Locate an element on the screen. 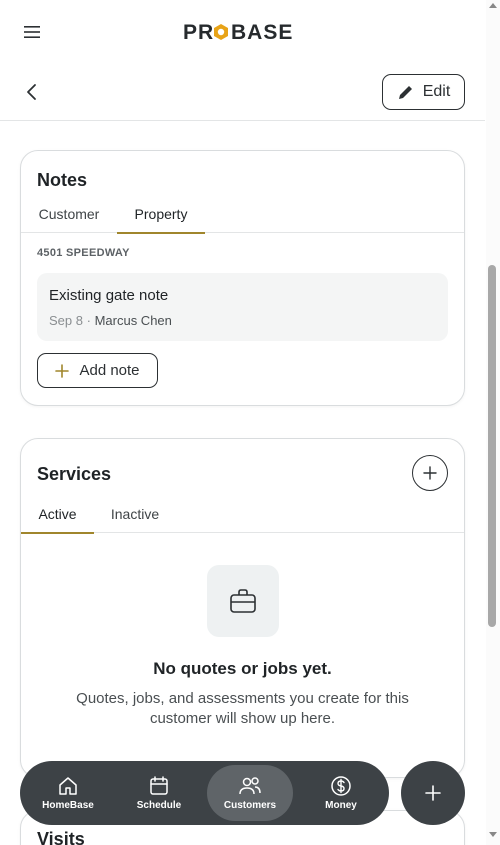 This screenshot has height=845, width=500. add-note-label: Add note is located at coordinates (109, 370).